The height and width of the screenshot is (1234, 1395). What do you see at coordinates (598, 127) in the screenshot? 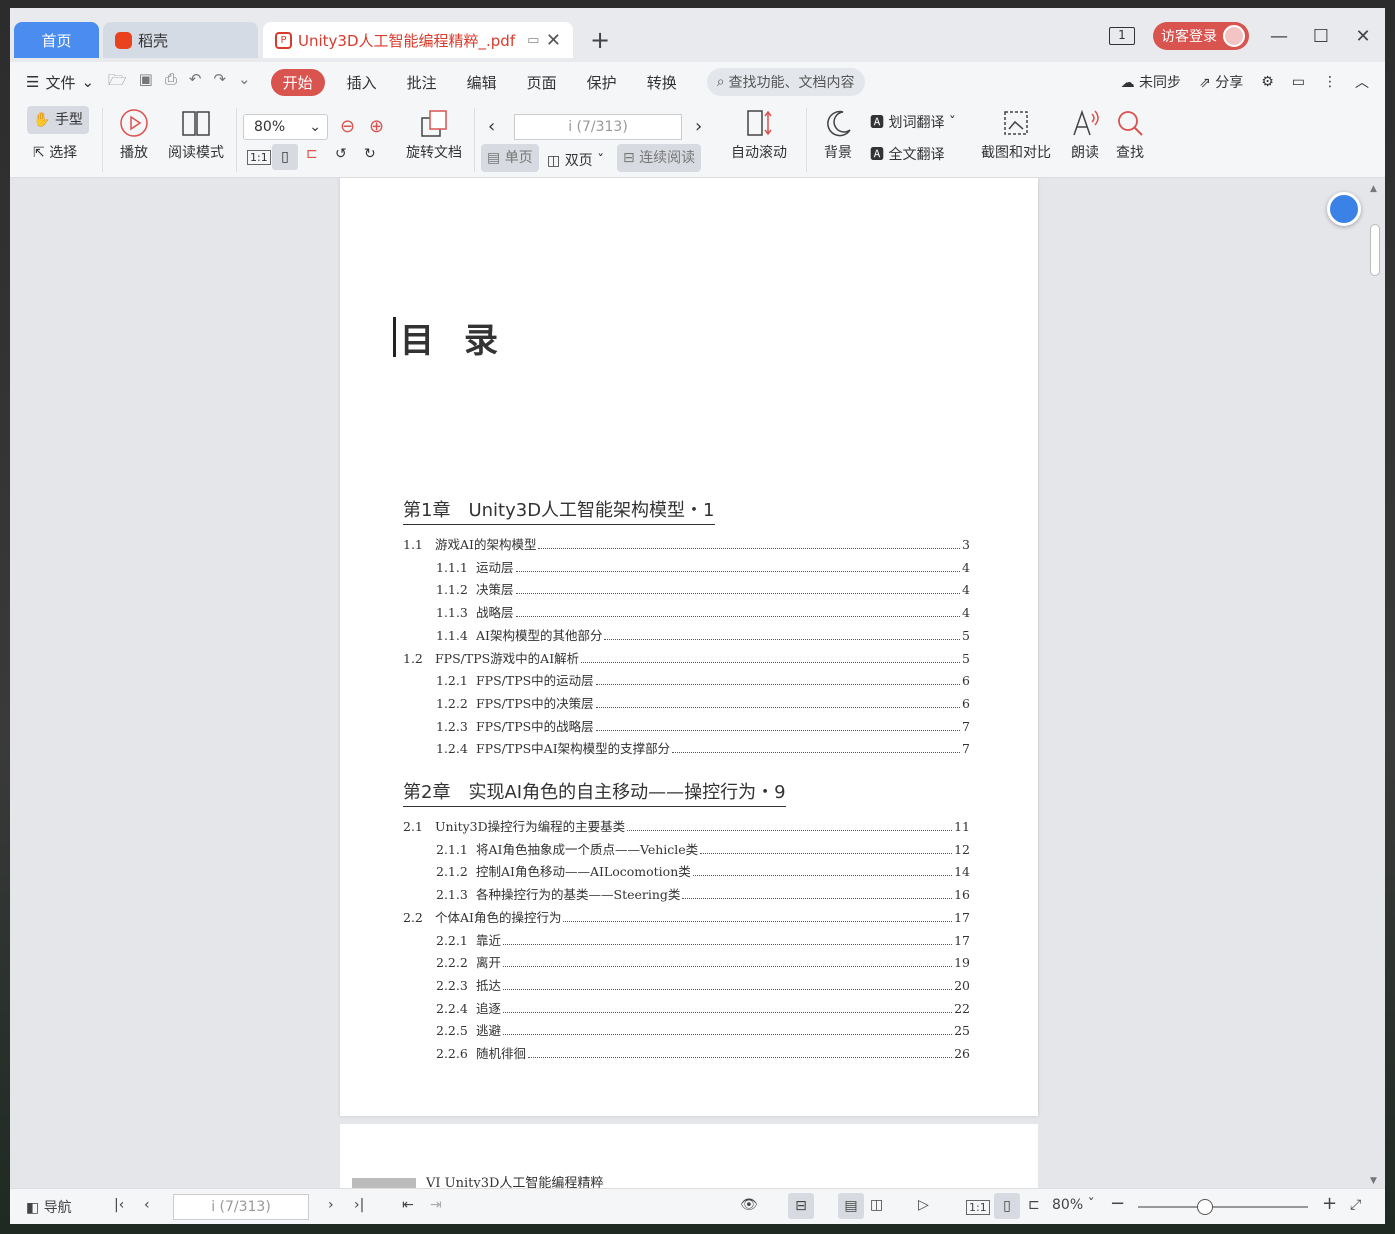
I see `page-number-input: i (7/313)` at bounding box center [598, 127].